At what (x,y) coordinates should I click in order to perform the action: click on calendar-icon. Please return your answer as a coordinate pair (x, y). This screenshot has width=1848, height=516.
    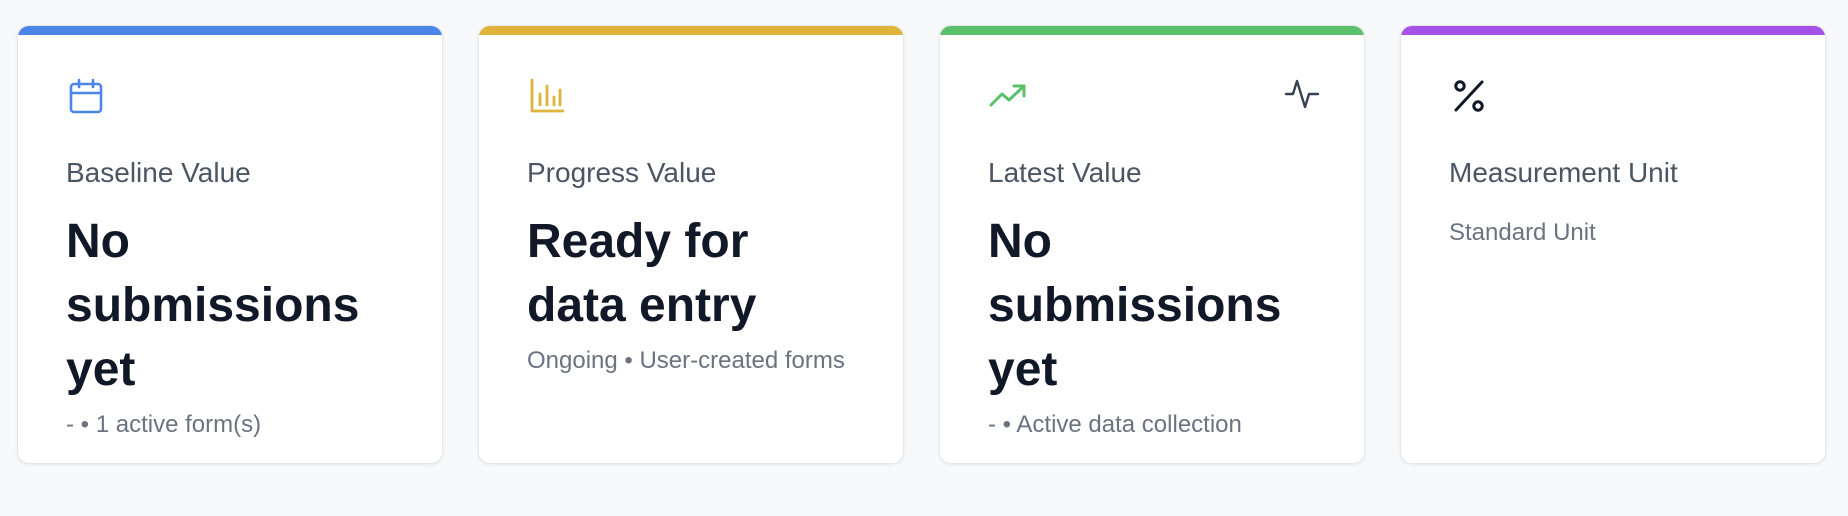
    Looking at the image, I should click on (86, 96).